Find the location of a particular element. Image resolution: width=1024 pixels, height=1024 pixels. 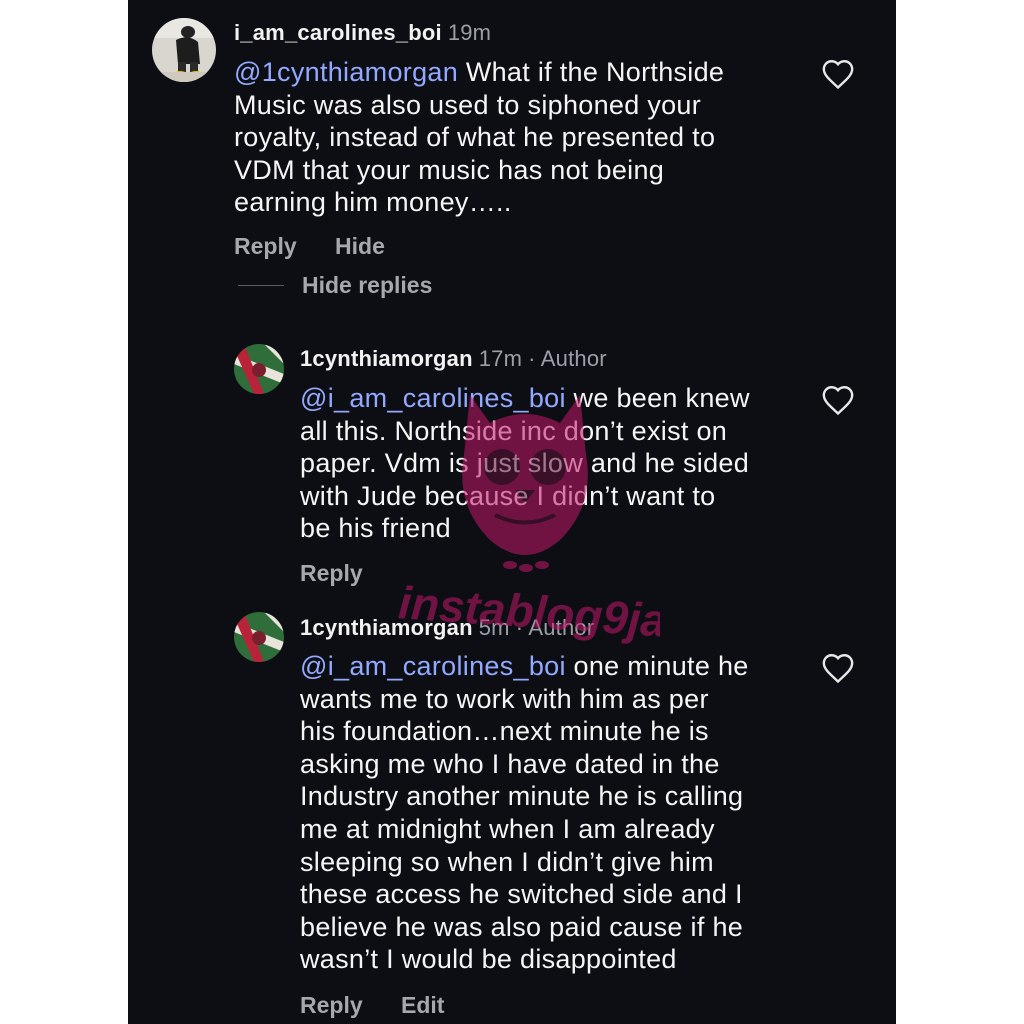

timestamp: 5m is located at coordinates (494, 627).